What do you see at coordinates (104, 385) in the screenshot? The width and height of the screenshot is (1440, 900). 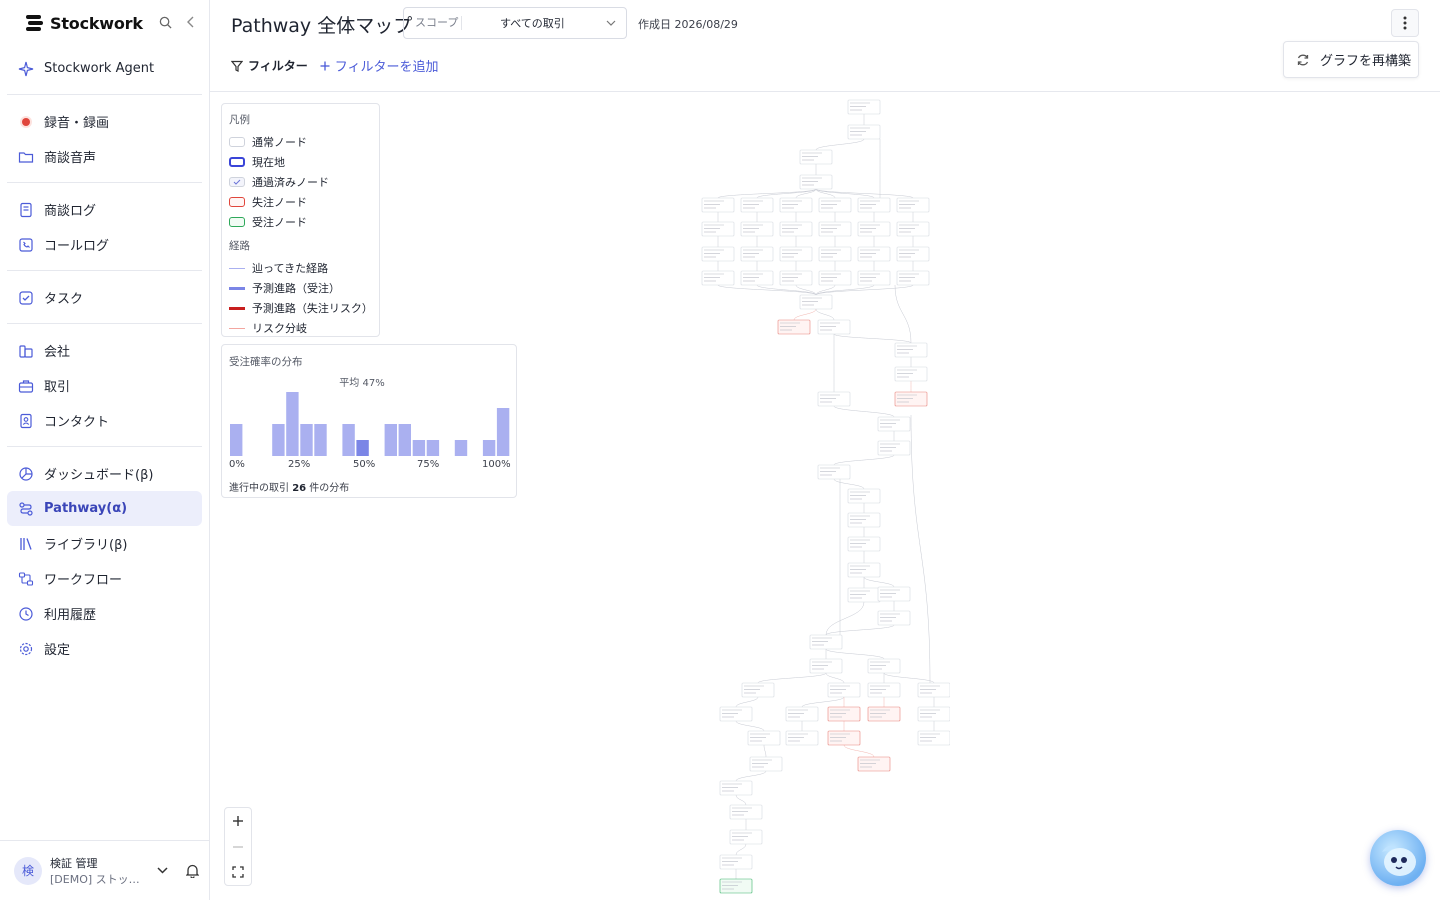 I see `sidebar-item-briefcase: 取引` at bounding box center [104, 385].